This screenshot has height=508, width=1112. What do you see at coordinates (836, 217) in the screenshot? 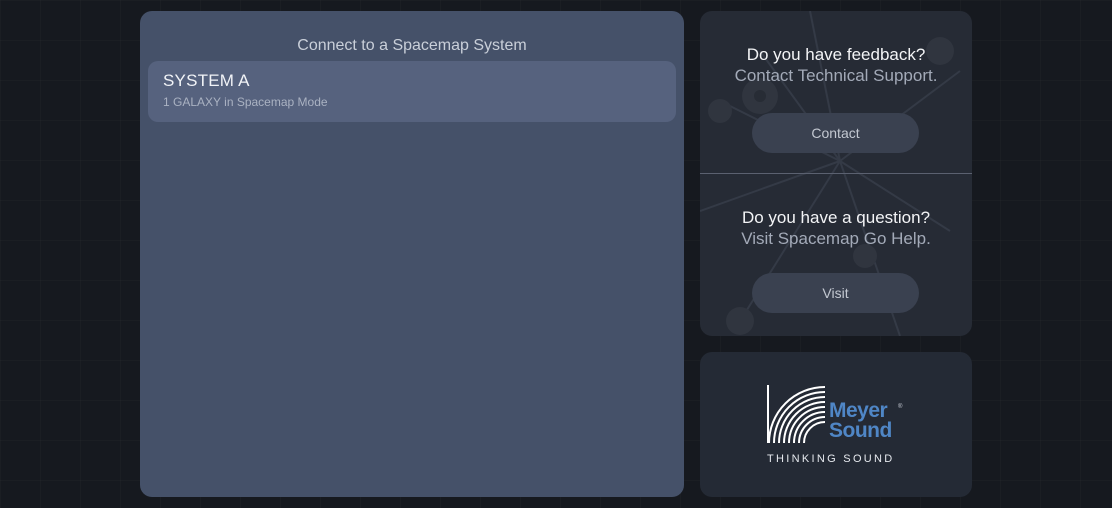
I see `question-heading: Do you have a question?` at bounding box center [836, 217].